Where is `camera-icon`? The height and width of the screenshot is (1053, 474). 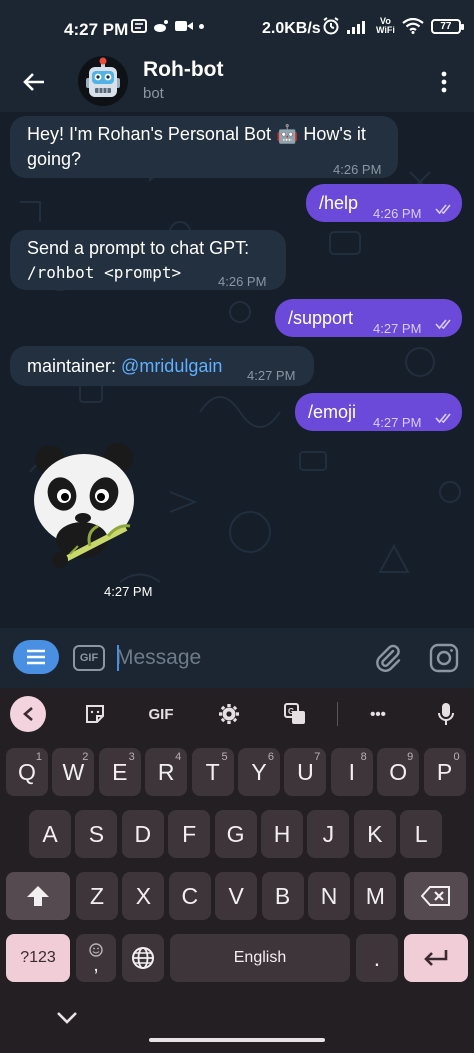 camera-icon is located at coordinates (444, 658).